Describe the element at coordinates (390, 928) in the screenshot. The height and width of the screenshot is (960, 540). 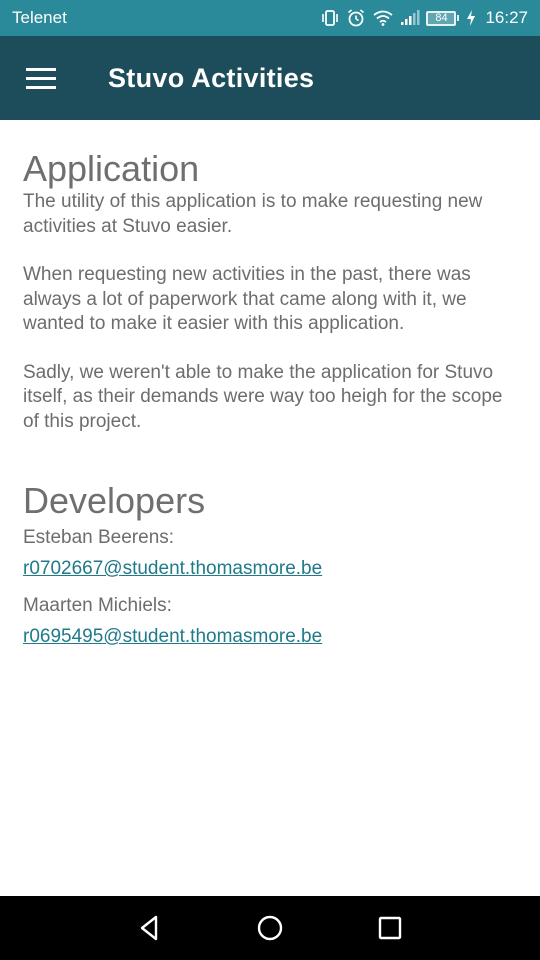
I see `recents-icon` at that location.